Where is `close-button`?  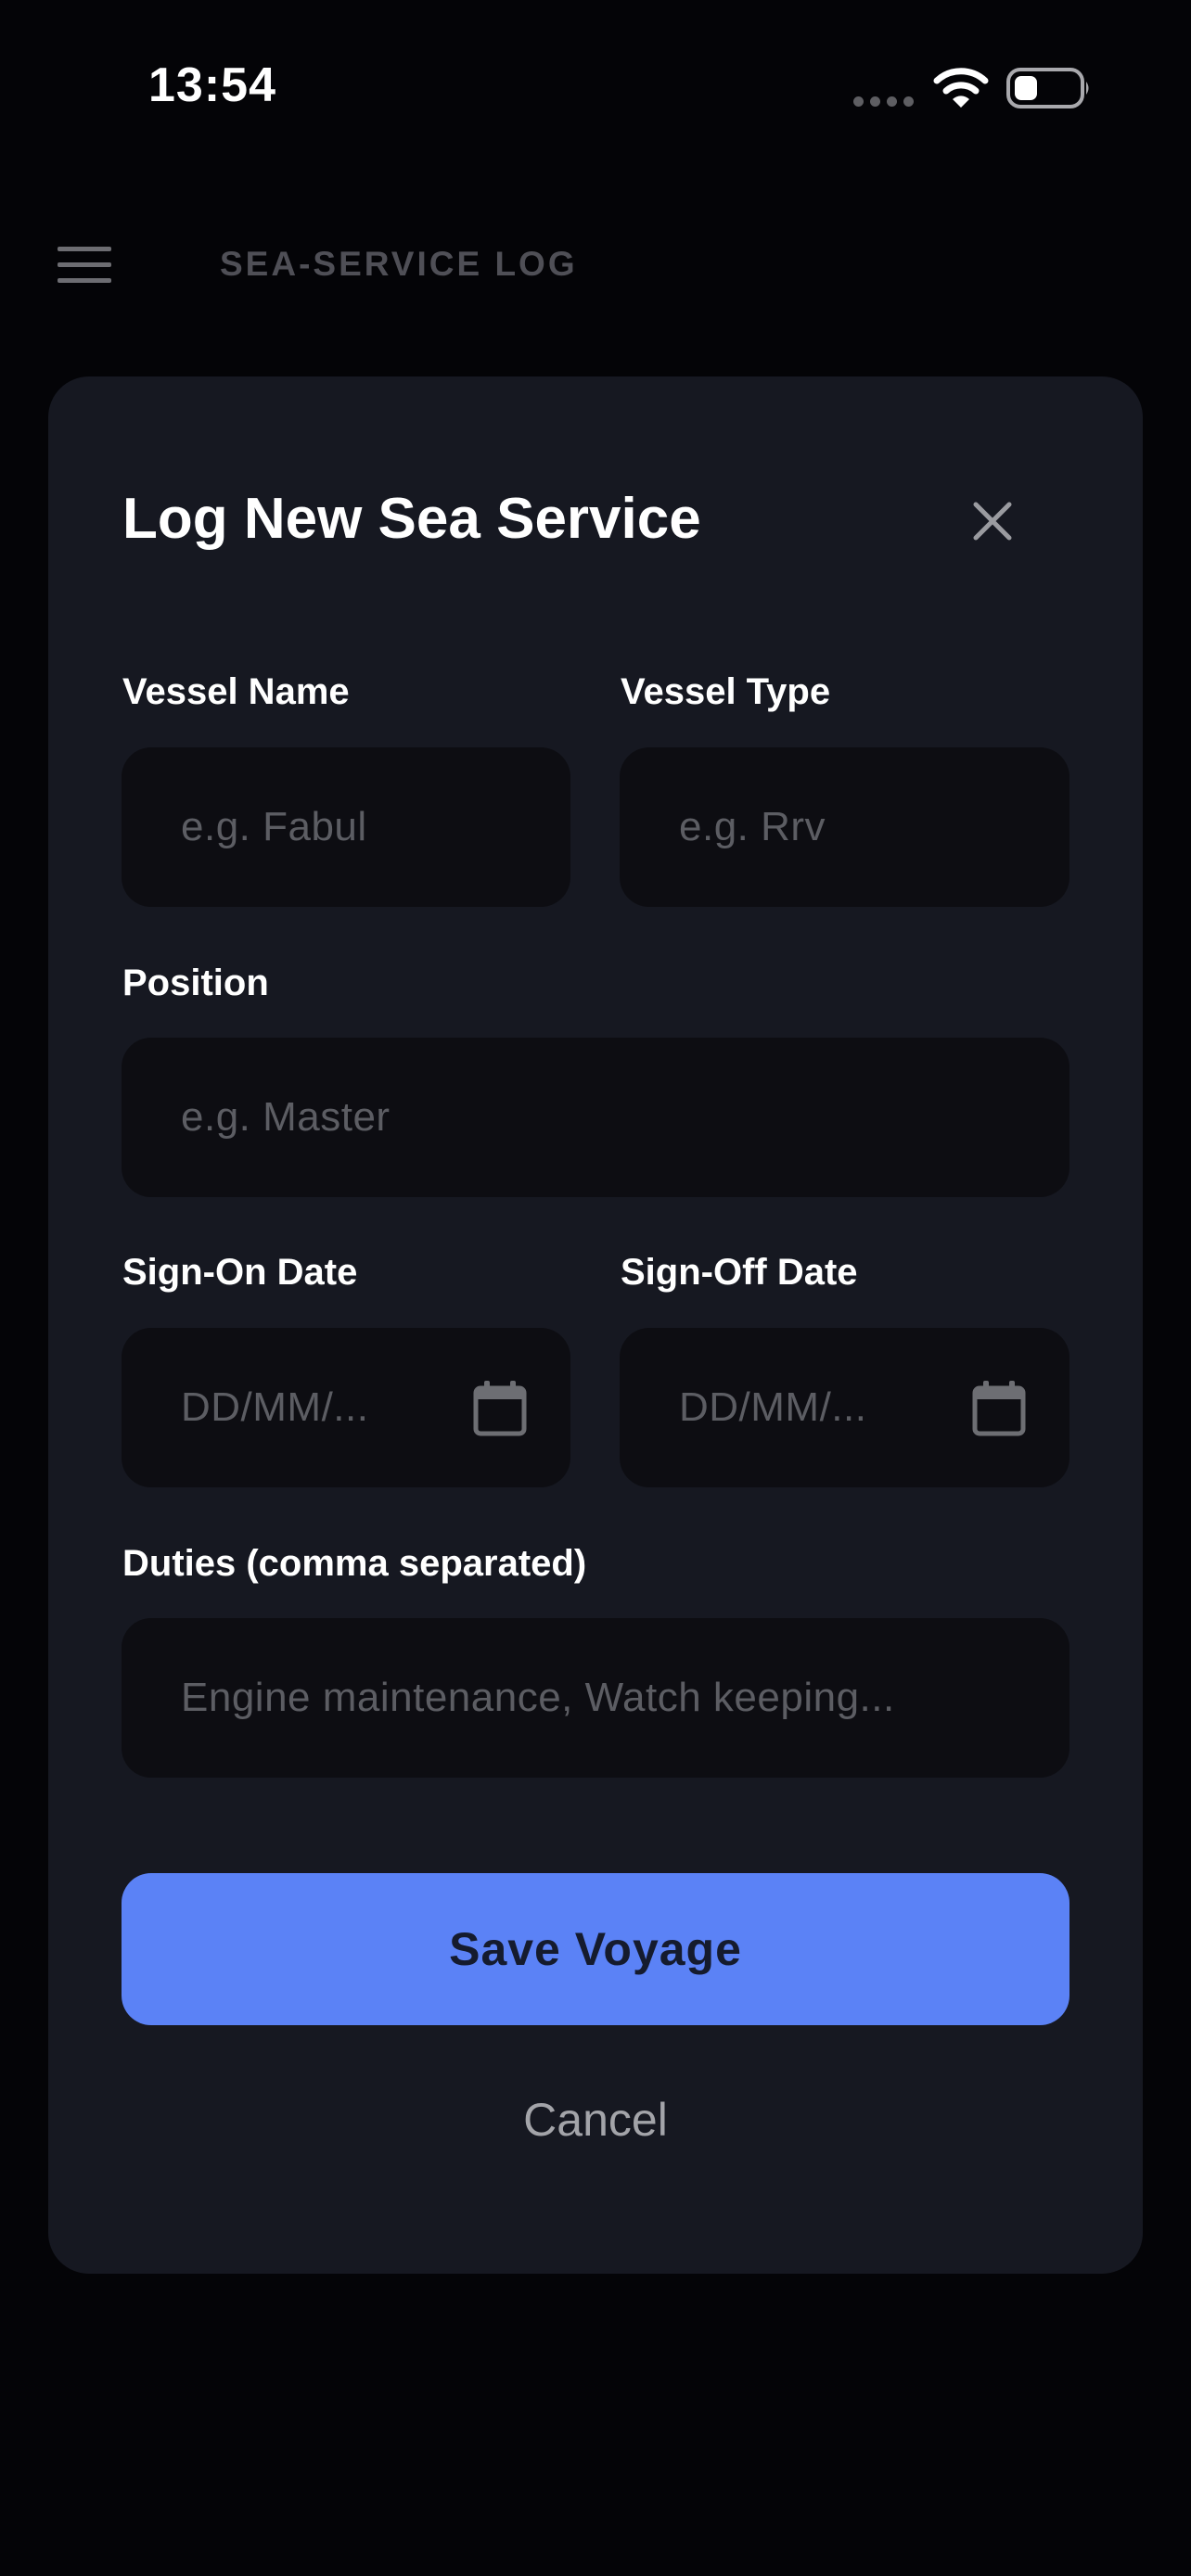 close-button is located at coordinates (992, 521).